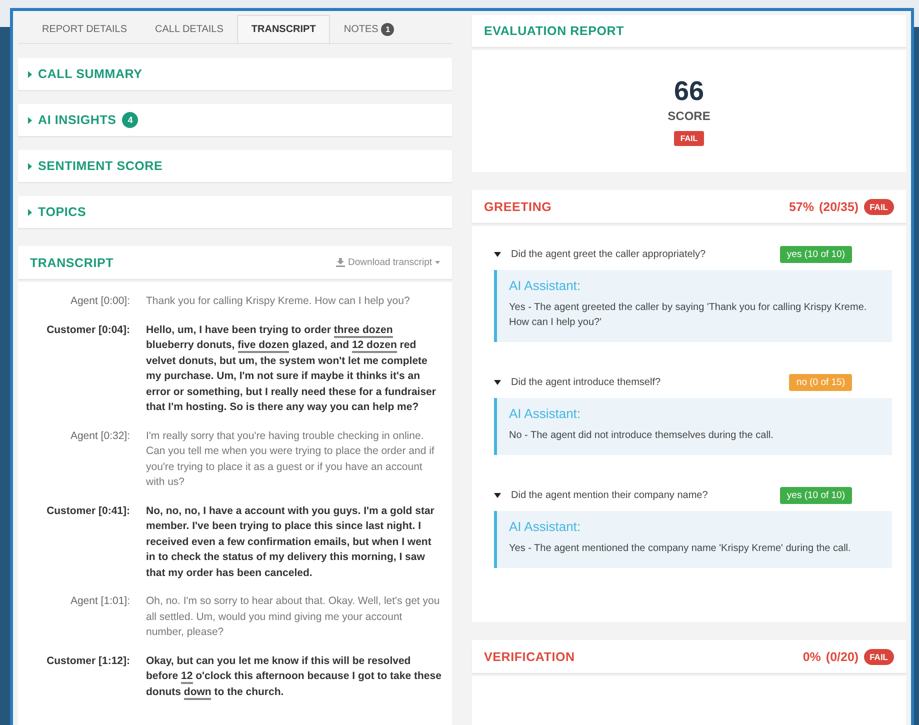 The image size is (919, 725). What do you see at coordinates (518, 207) in the screenshot?
I see `category-title: GREETING` at bounding box center [518, 207].